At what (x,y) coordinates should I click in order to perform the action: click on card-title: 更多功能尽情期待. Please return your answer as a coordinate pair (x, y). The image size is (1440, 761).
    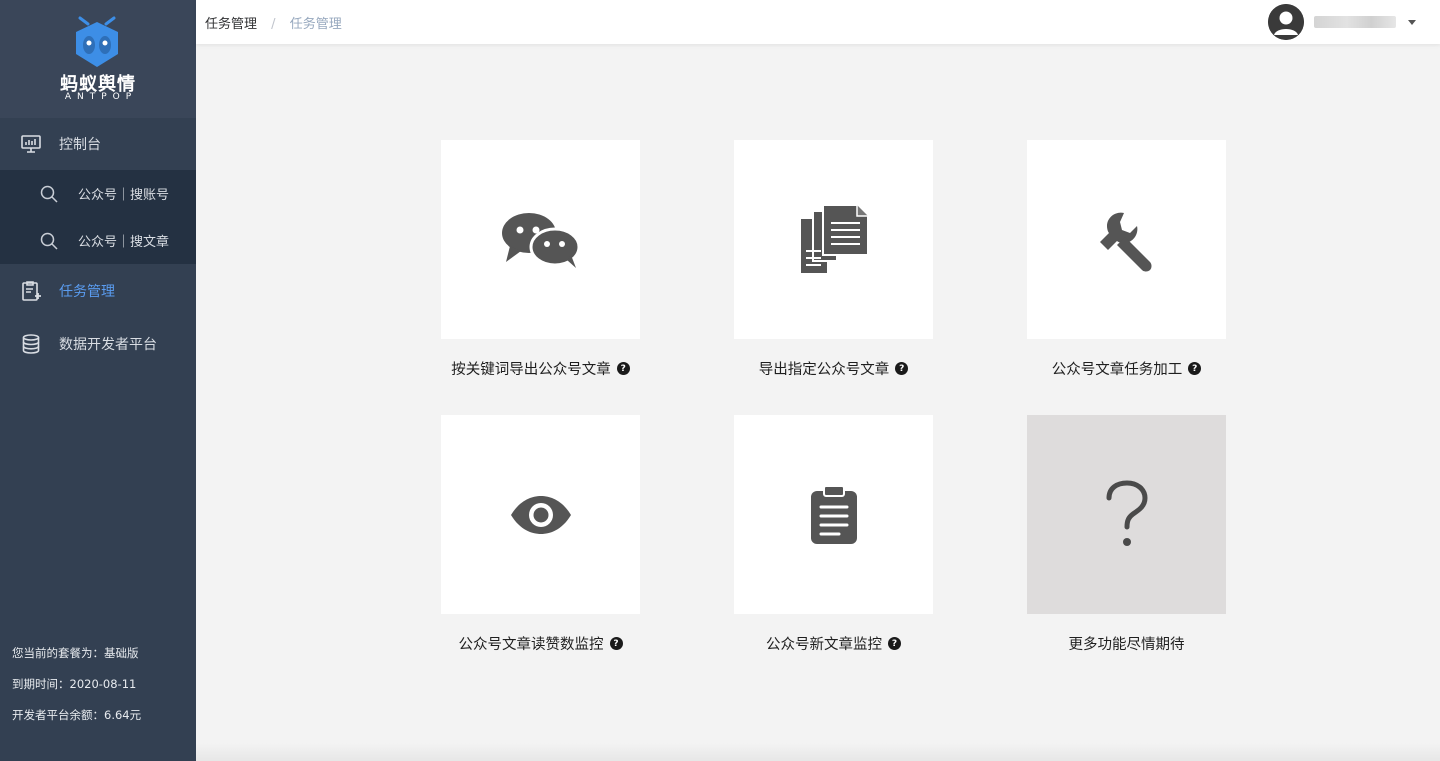
    Looking at the image, I should click on (1126, 645).